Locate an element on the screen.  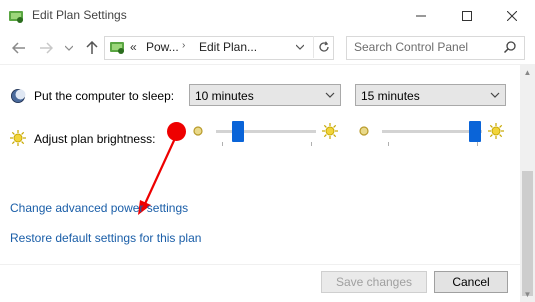
minimize-icon is located at coordinates (421, 16).